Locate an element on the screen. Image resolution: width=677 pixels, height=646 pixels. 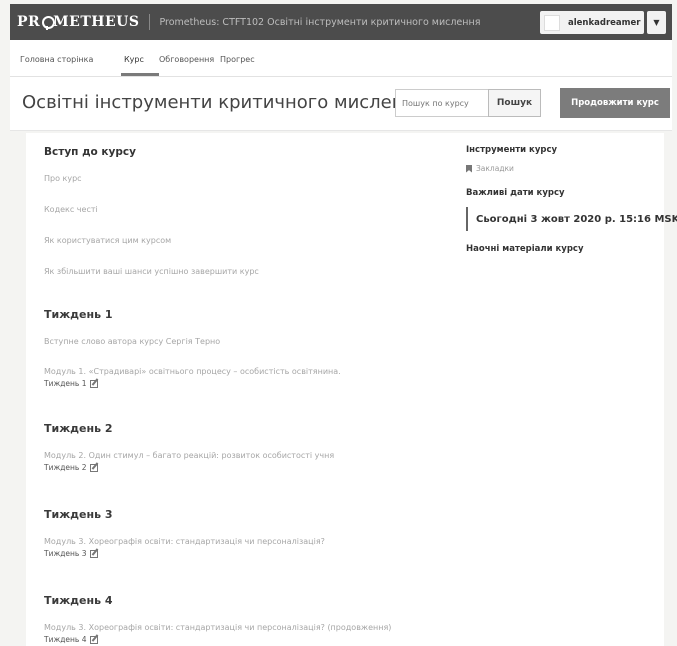
week-2-sub: Тиждень 2 is located at coordinates (71, 467).